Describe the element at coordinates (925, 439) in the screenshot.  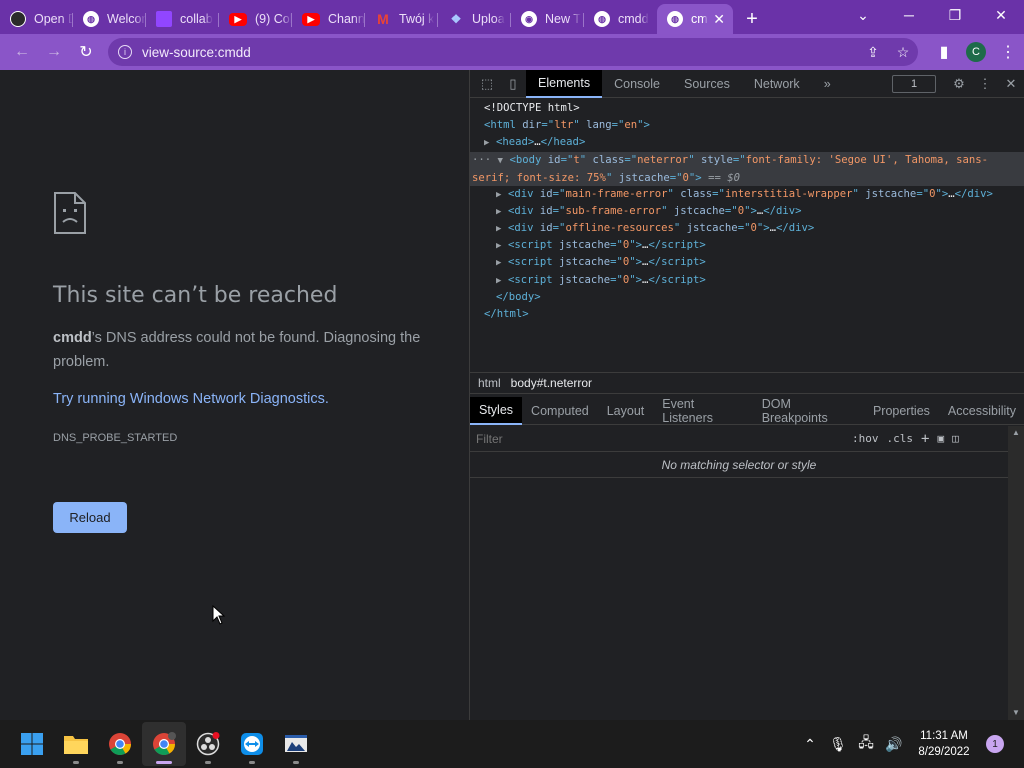
I see `new-style-rule-icon: +` at that location.